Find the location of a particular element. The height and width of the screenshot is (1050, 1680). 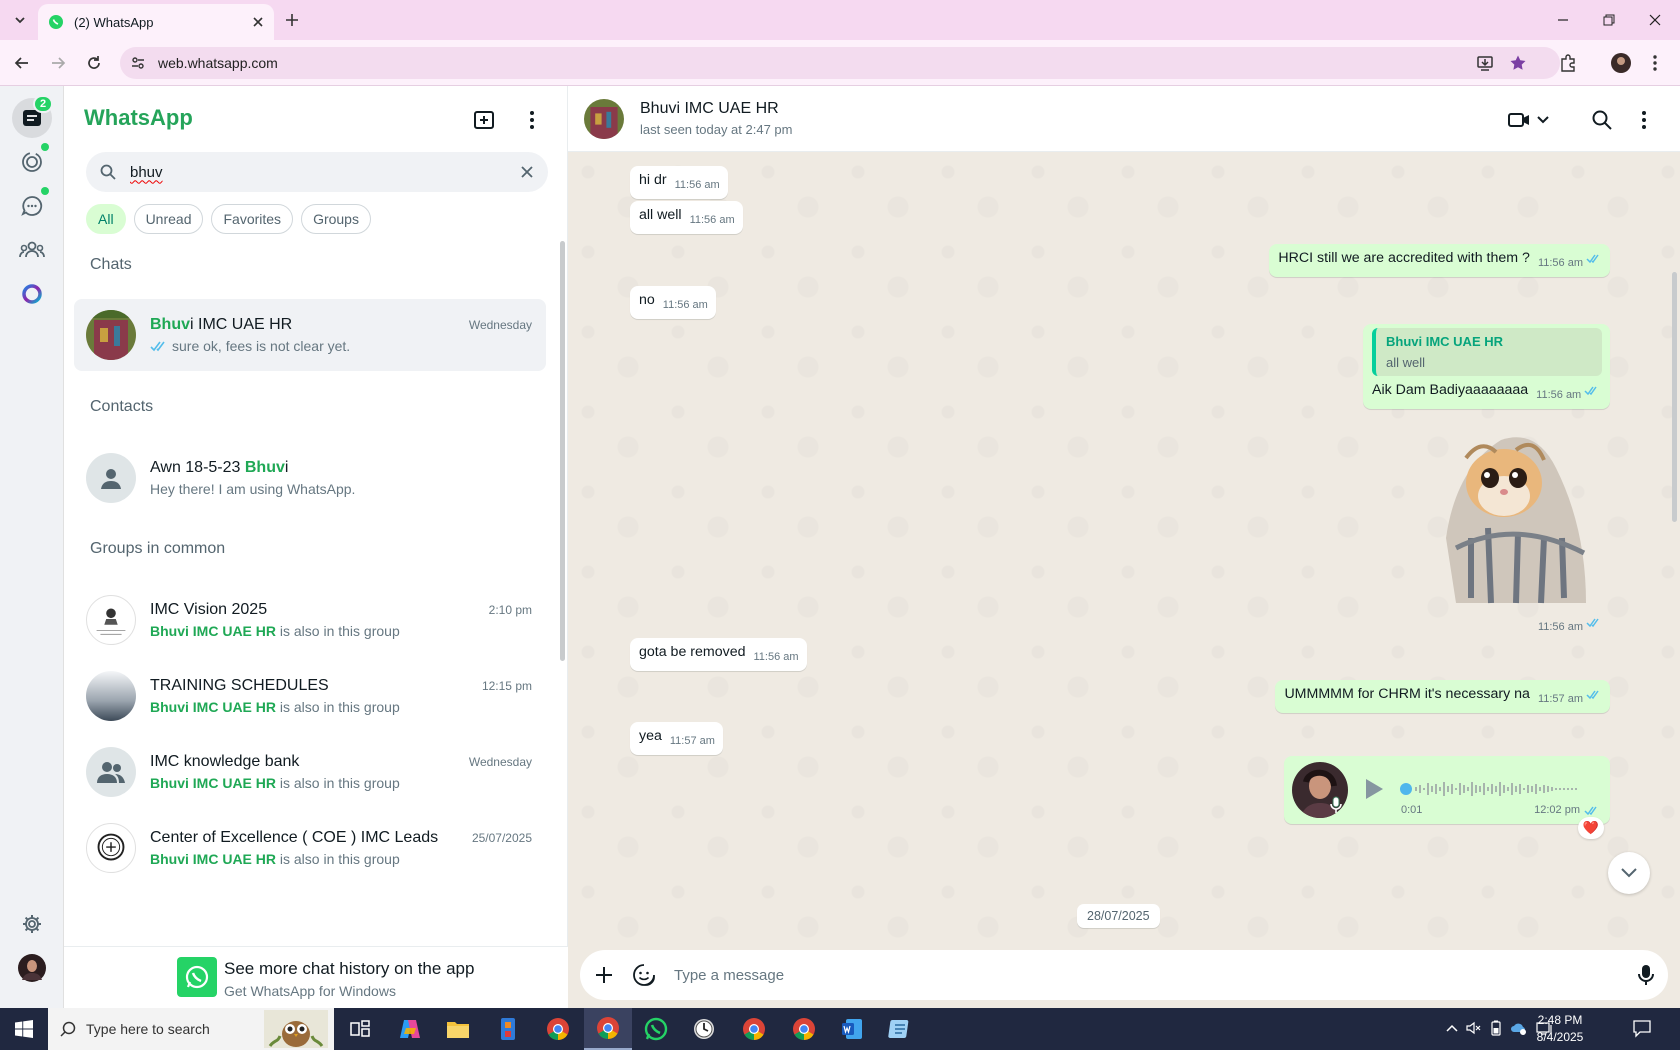

taskbar-file-explorer is located at coordinates (458, 1029).